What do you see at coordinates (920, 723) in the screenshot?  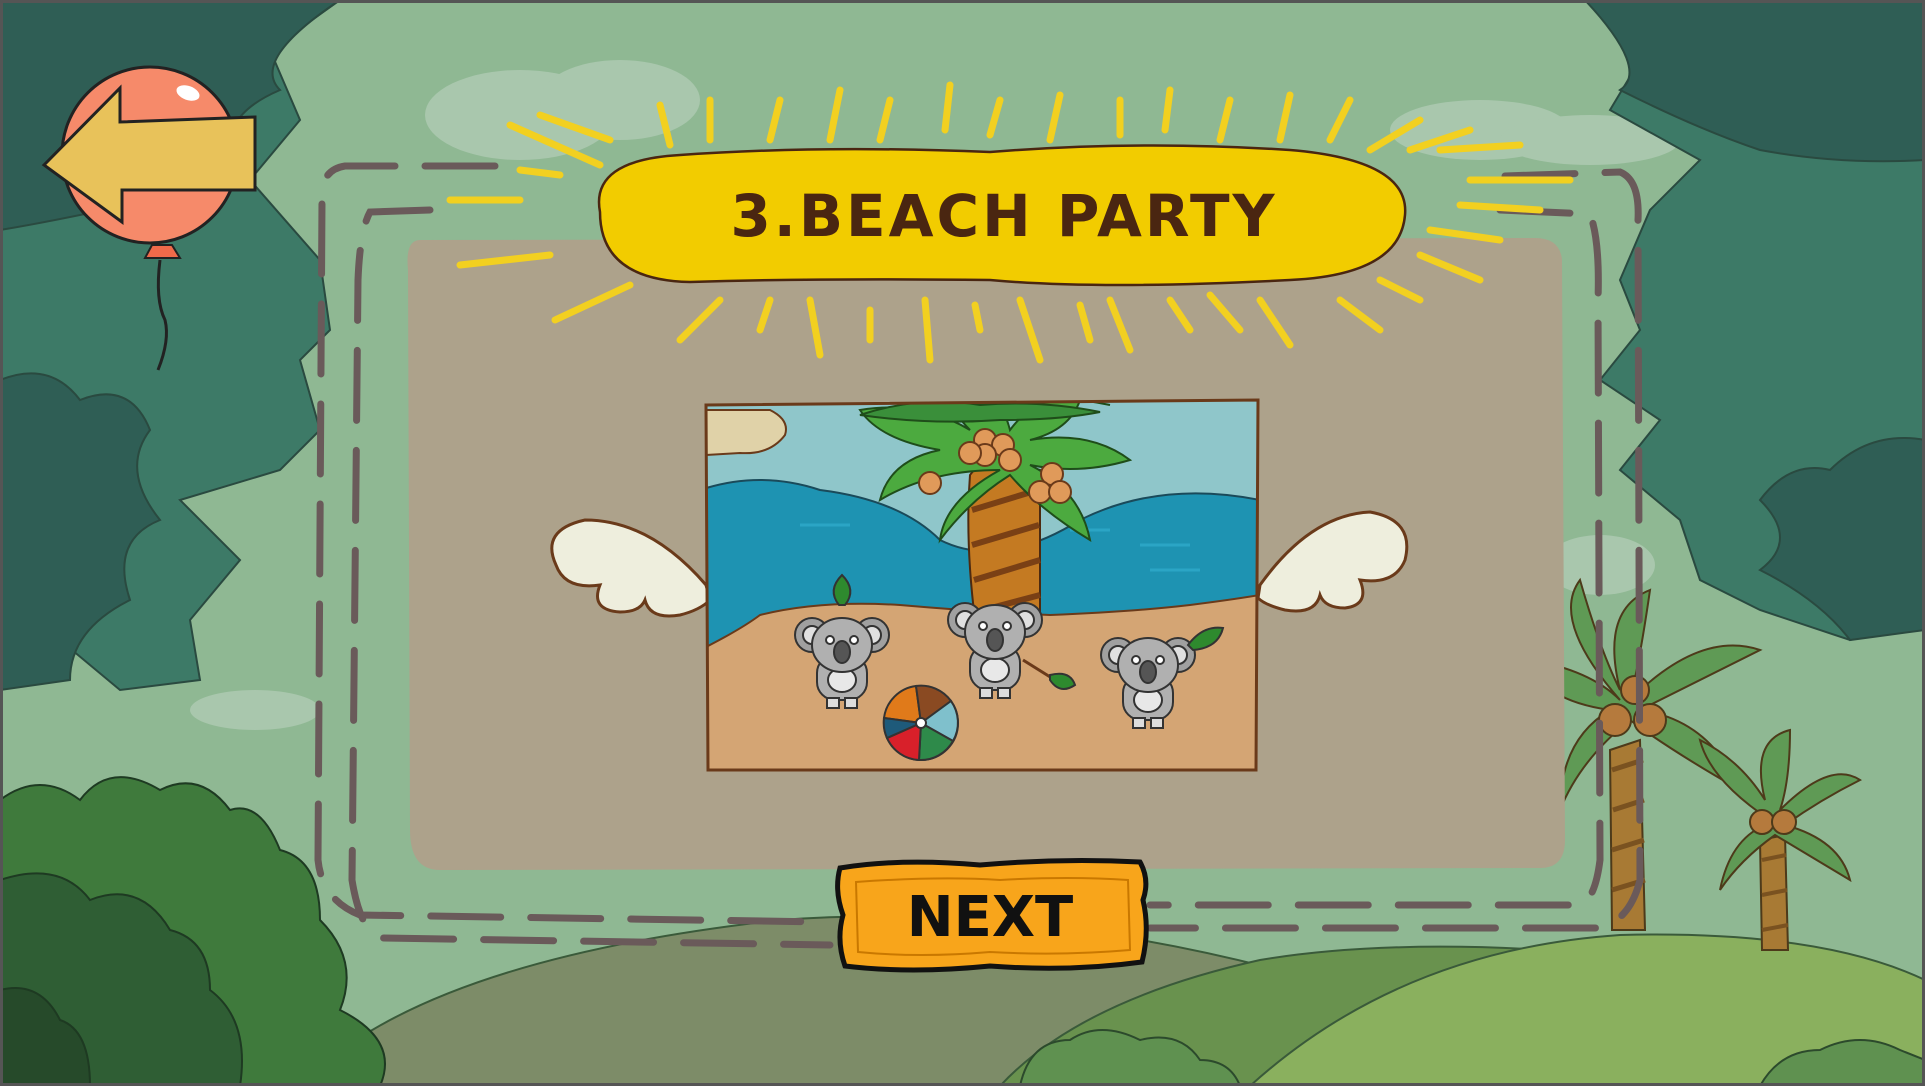 I see `beach-ball-icon` at bounding box center [920, 723].